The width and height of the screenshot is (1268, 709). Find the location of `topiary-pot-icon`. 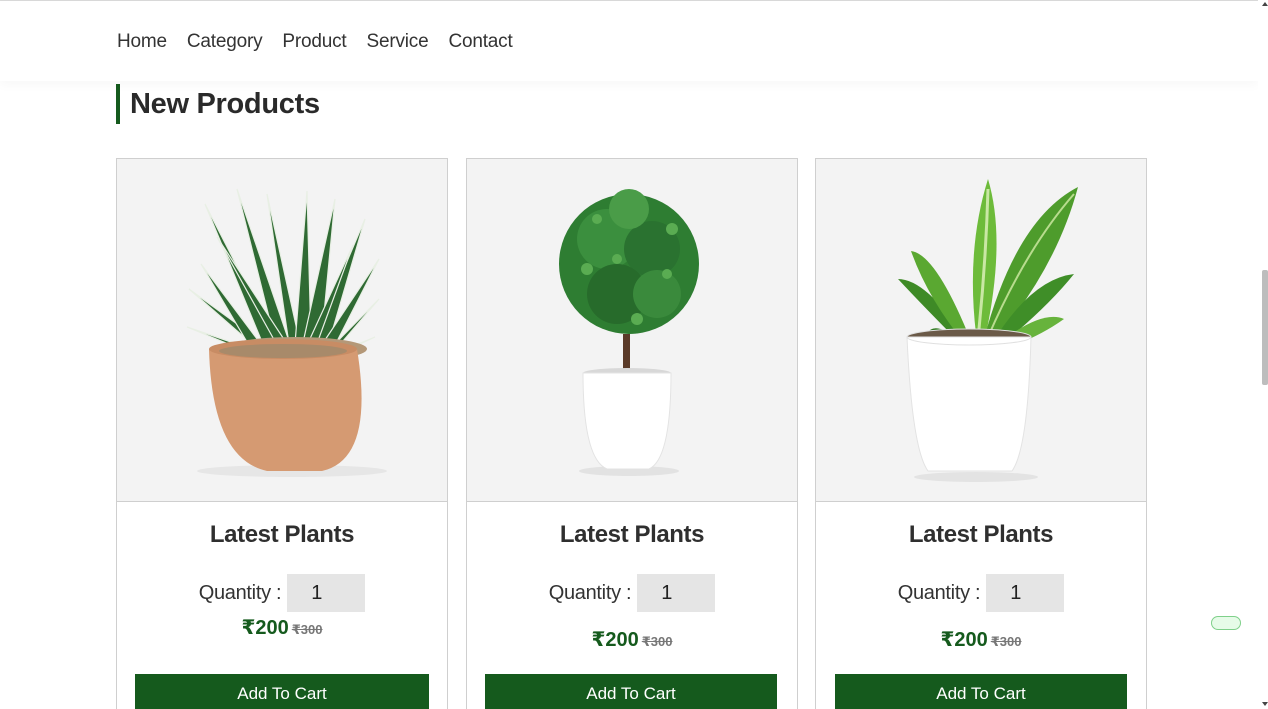

topiary-pot-icon is located at coordinates (629, 332).